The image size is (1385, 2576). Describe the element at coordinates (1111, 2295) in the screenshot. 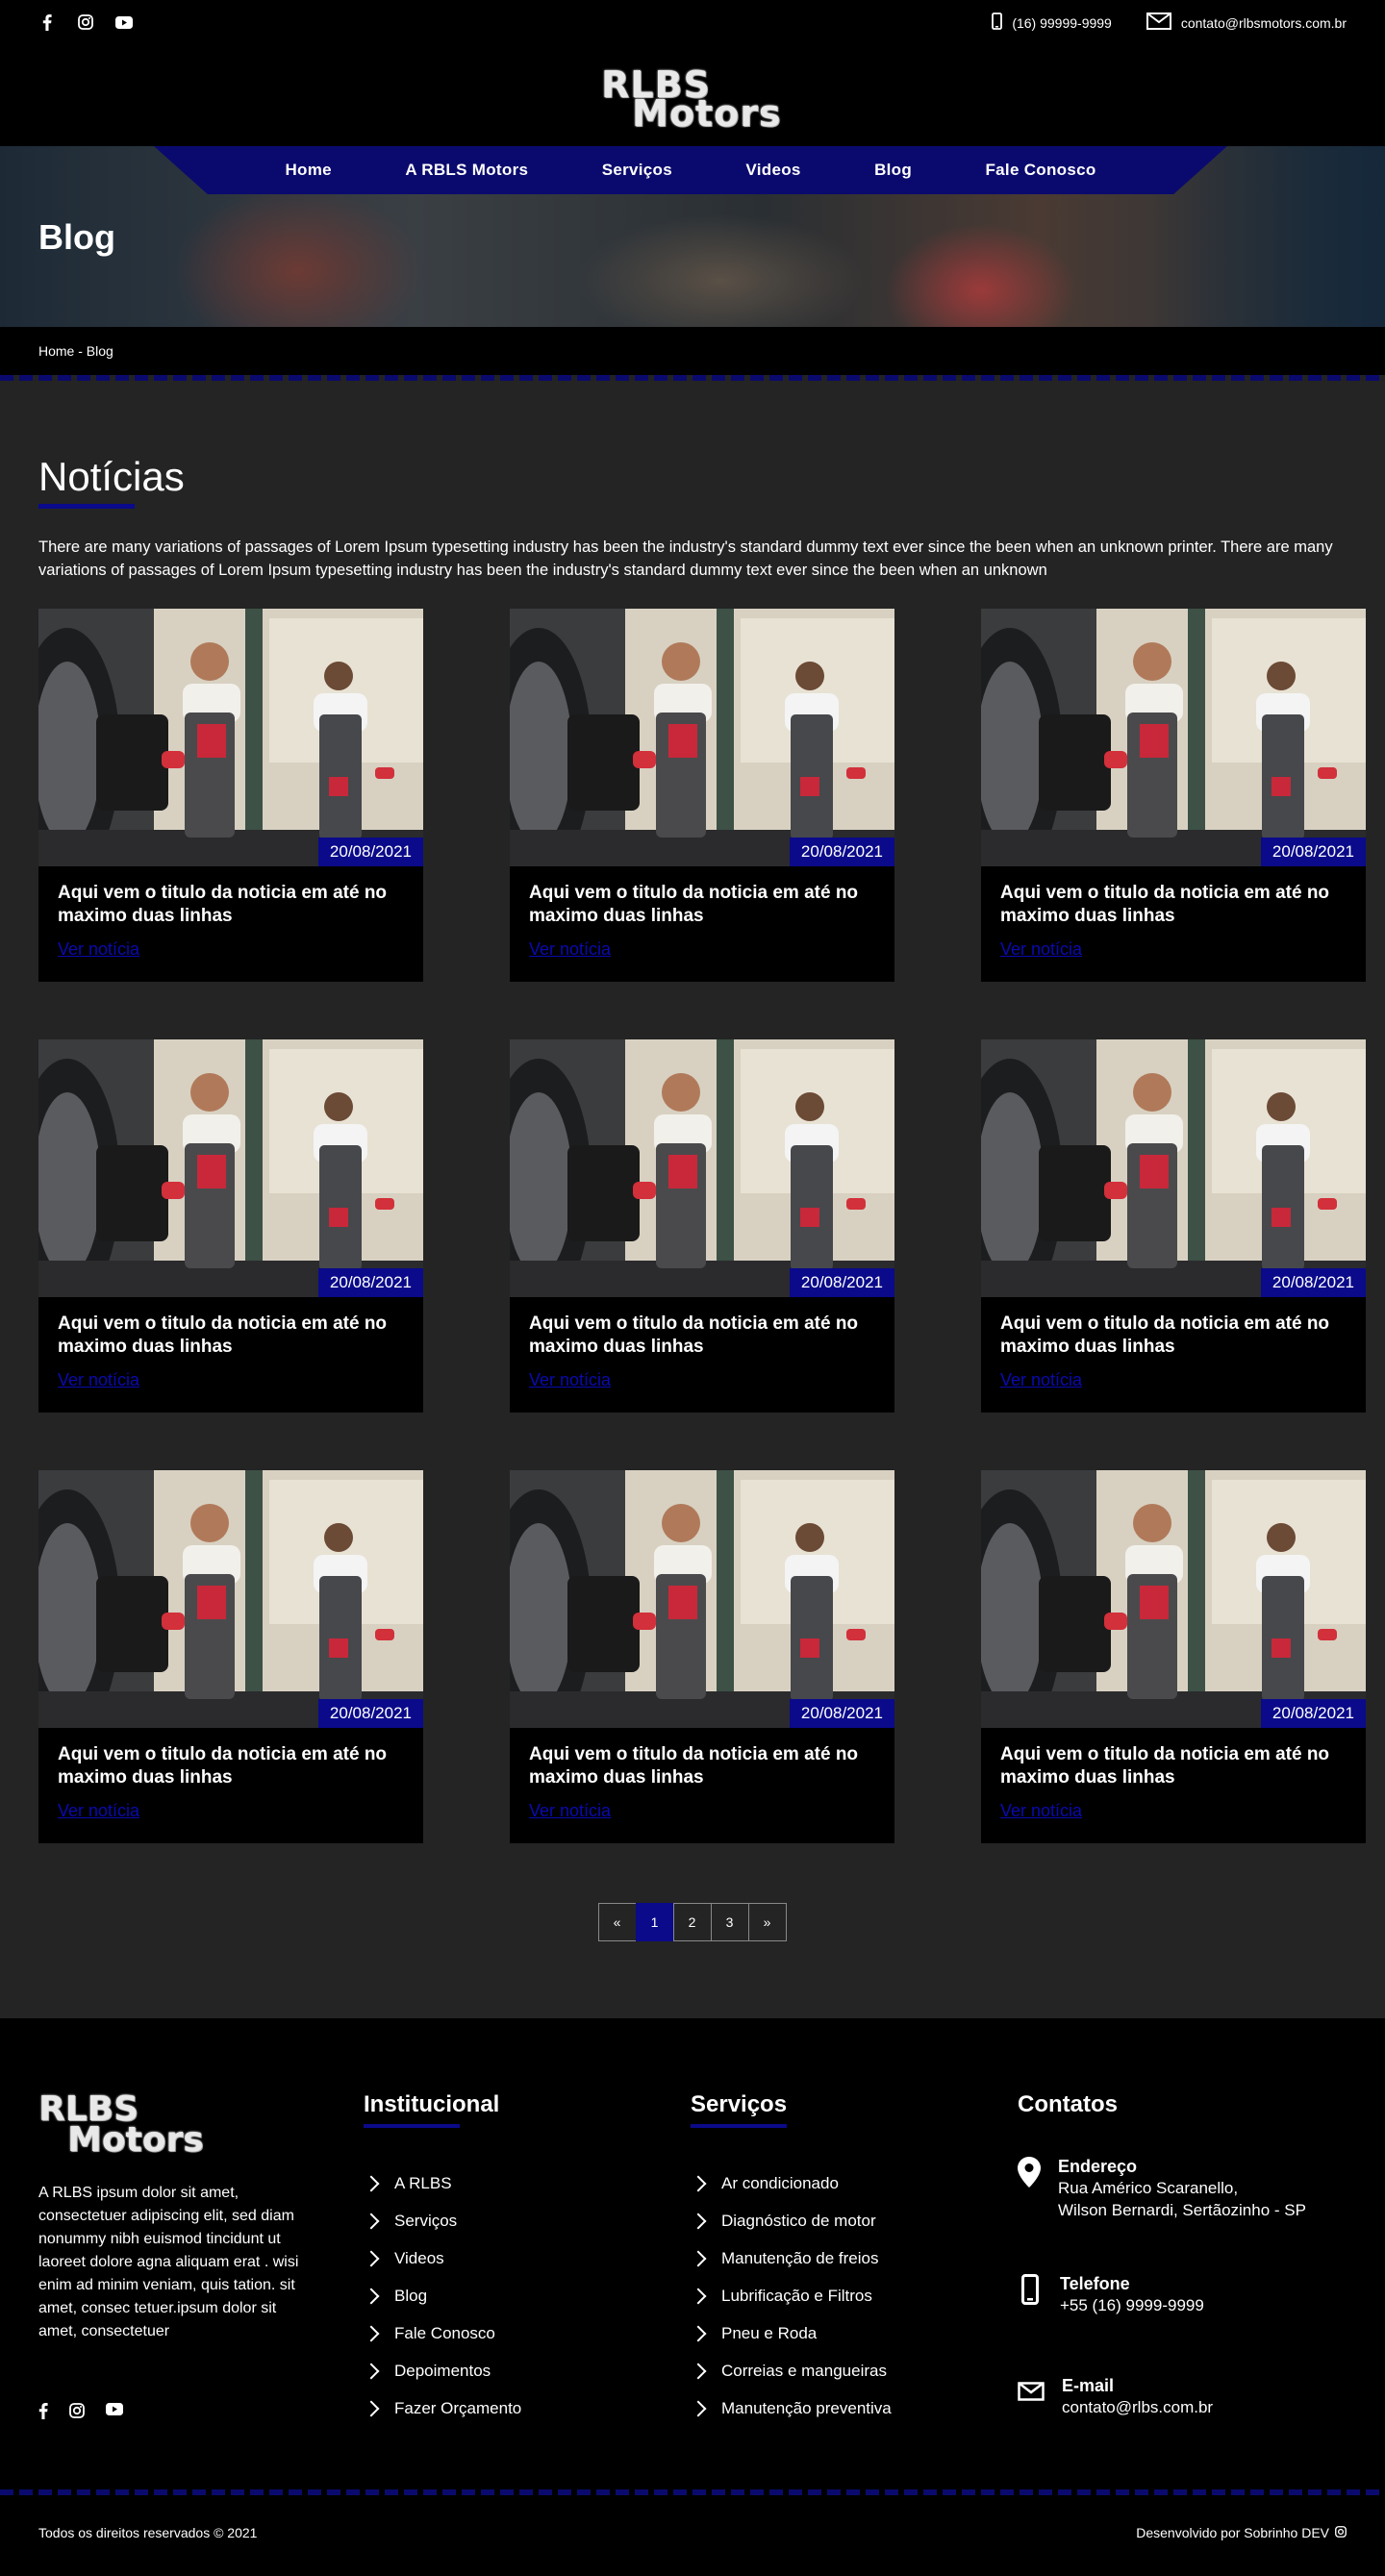

I see `contact-phone: Telefone +55 (16) 9999-9999` at that location.